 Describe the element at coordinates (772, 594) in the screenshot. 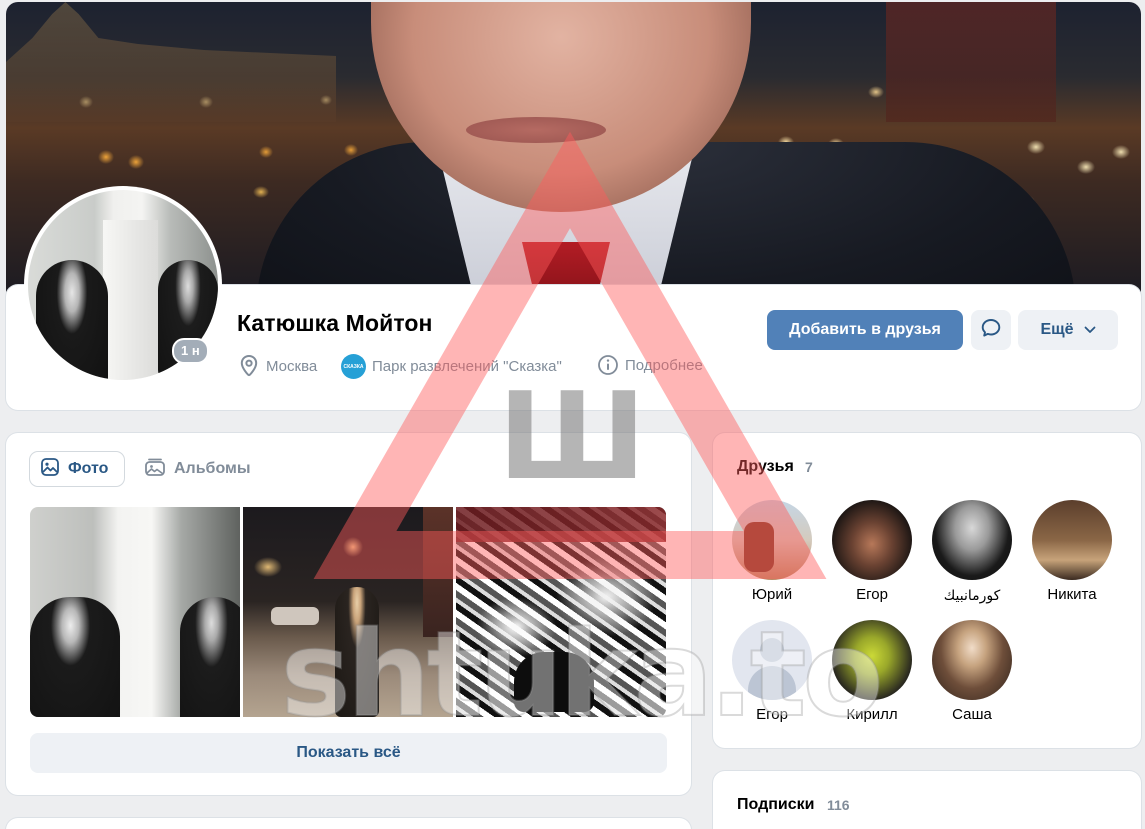

I see `friend-name: Юрий` at that location.